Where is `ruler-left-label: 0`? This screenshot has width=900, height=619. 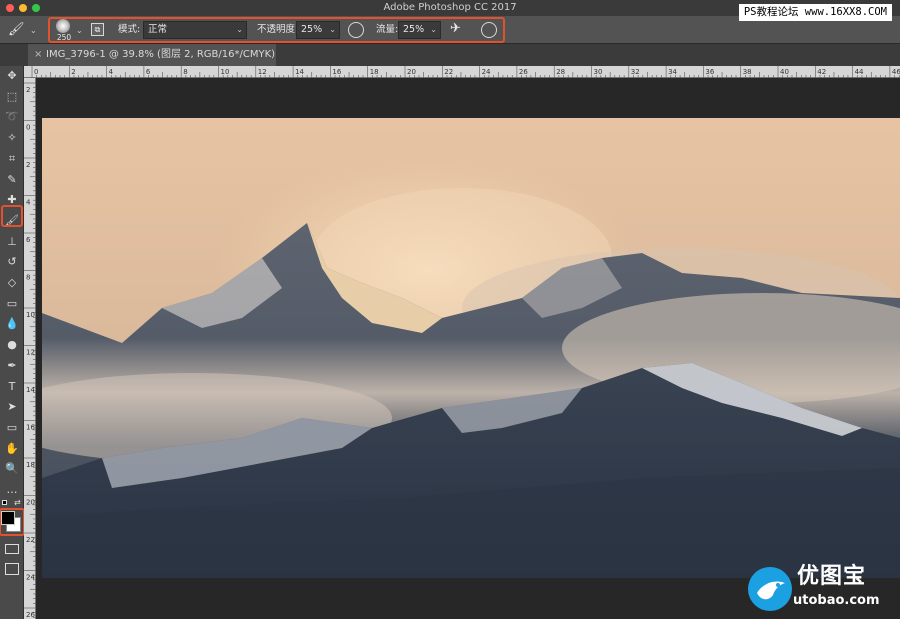
ruler-left-label: 0 is located at coordinates (28, 128).